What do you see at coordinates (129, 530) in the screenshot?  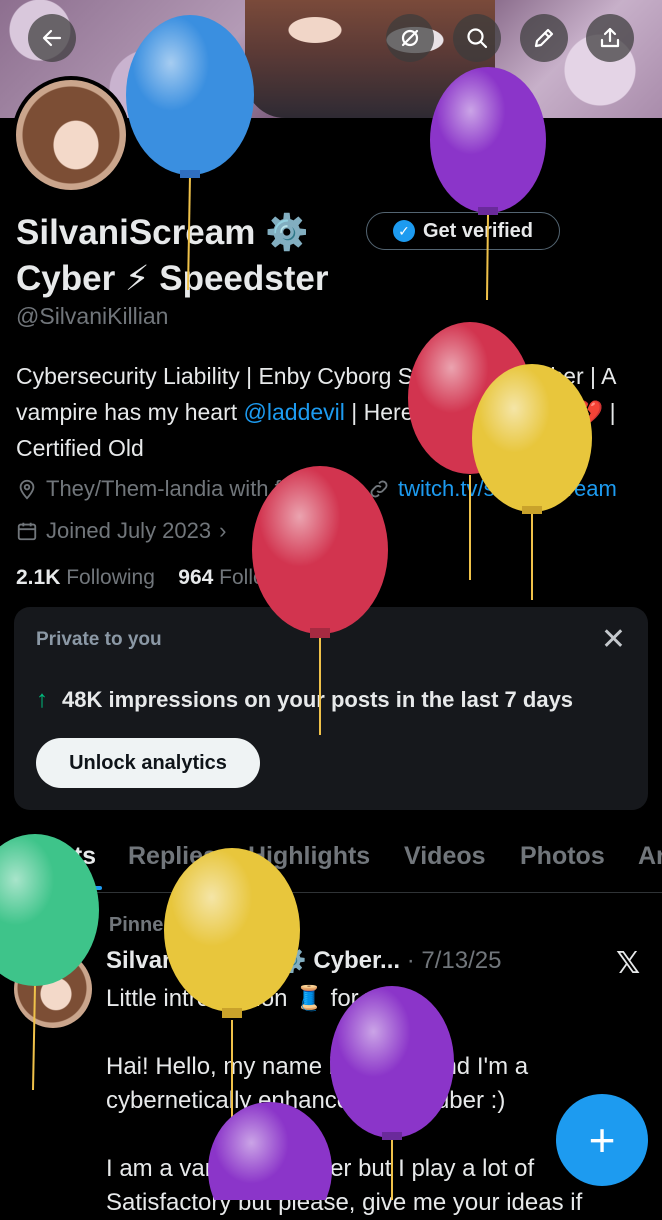 I see `joined-text: Joined July 2023` at bounding box center [129, 530].